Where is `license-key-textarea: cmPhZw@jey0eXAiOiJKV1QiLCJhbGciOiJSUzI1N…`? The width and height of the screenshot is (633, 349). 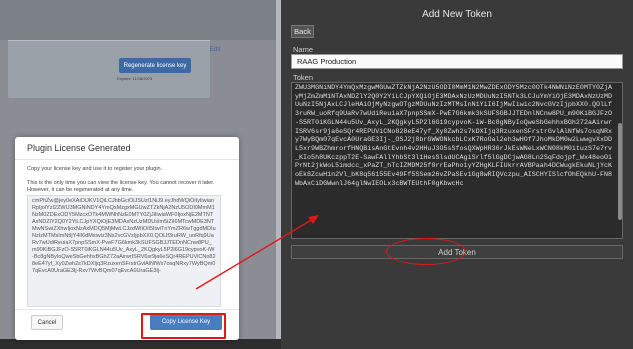
license-key-textarea: cmPhZw@jey0eXAiOiJKV1QiLCJhbGciOiJSUzI1N… is located at coordinates (124, 251).